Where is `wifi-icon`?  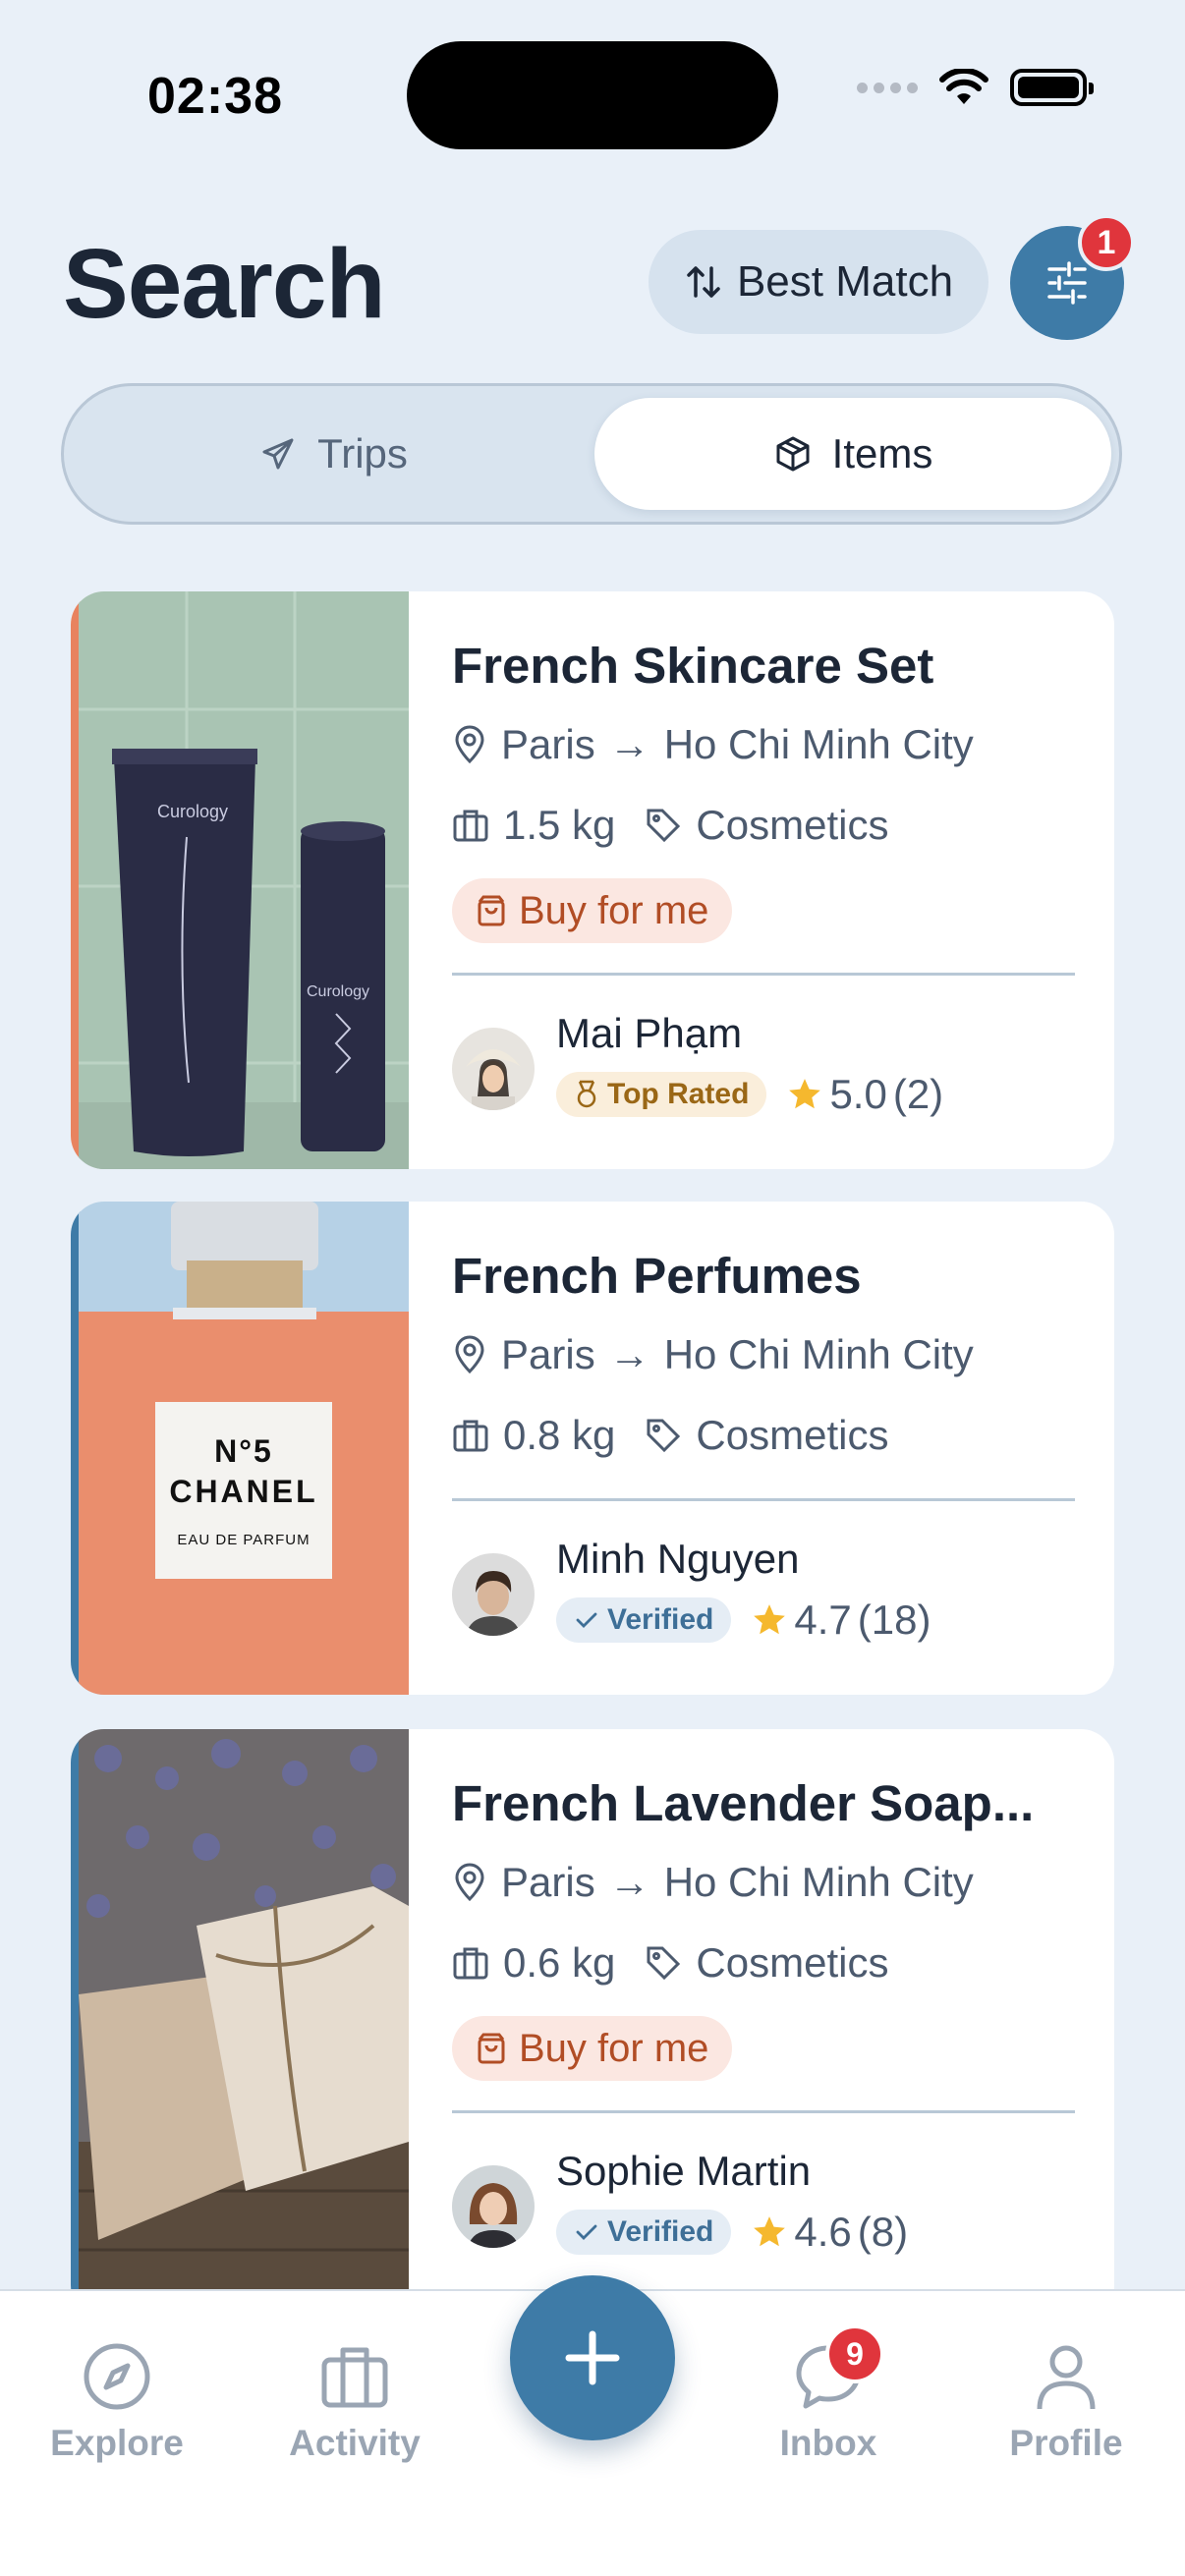 wifi-icon is located at coordinates (964, 86).